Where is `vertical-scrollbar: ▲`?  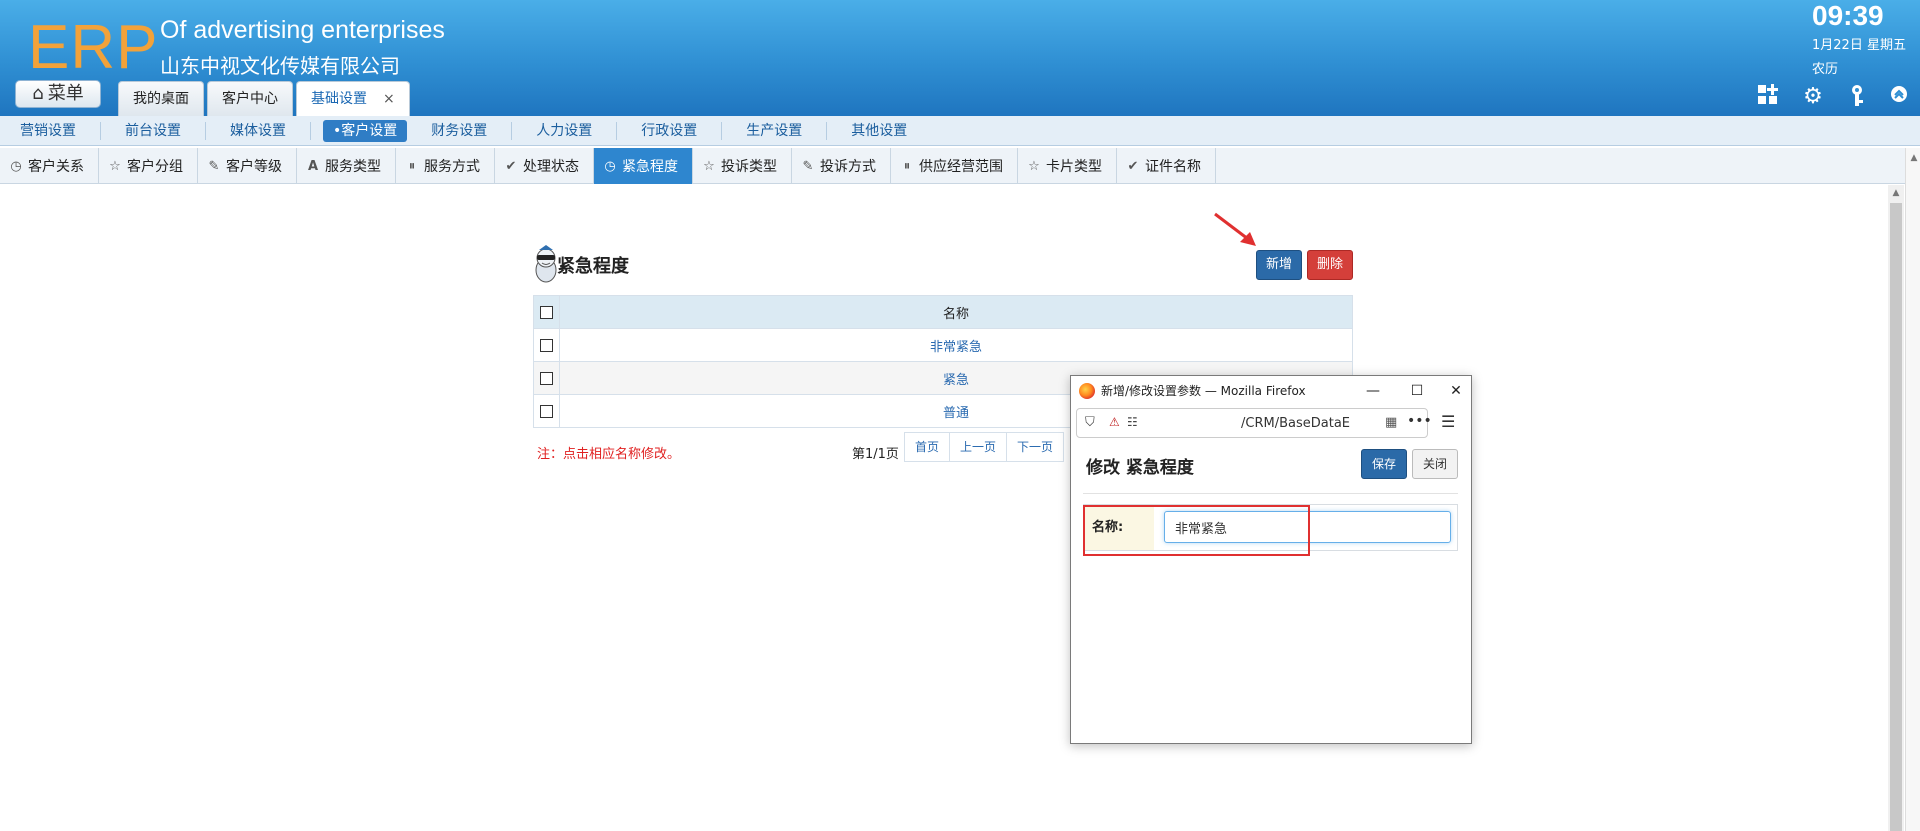 vertical-scrollbar: ▲ is located at coordinates (1896, 508).